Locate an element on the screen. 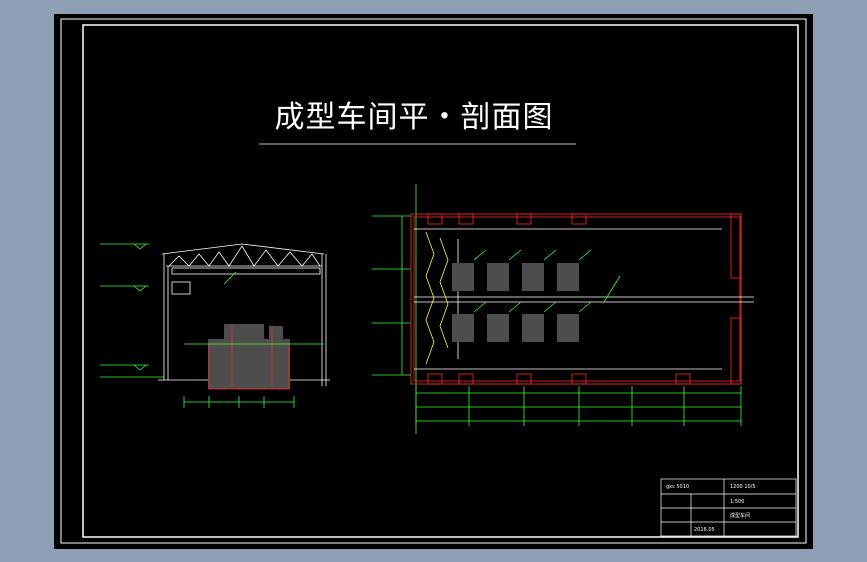 Image resolution: width=867 pixels, height=562 pixels. drawing-title: 成型车间平・剖面图 is located at coordinates (414, 117).